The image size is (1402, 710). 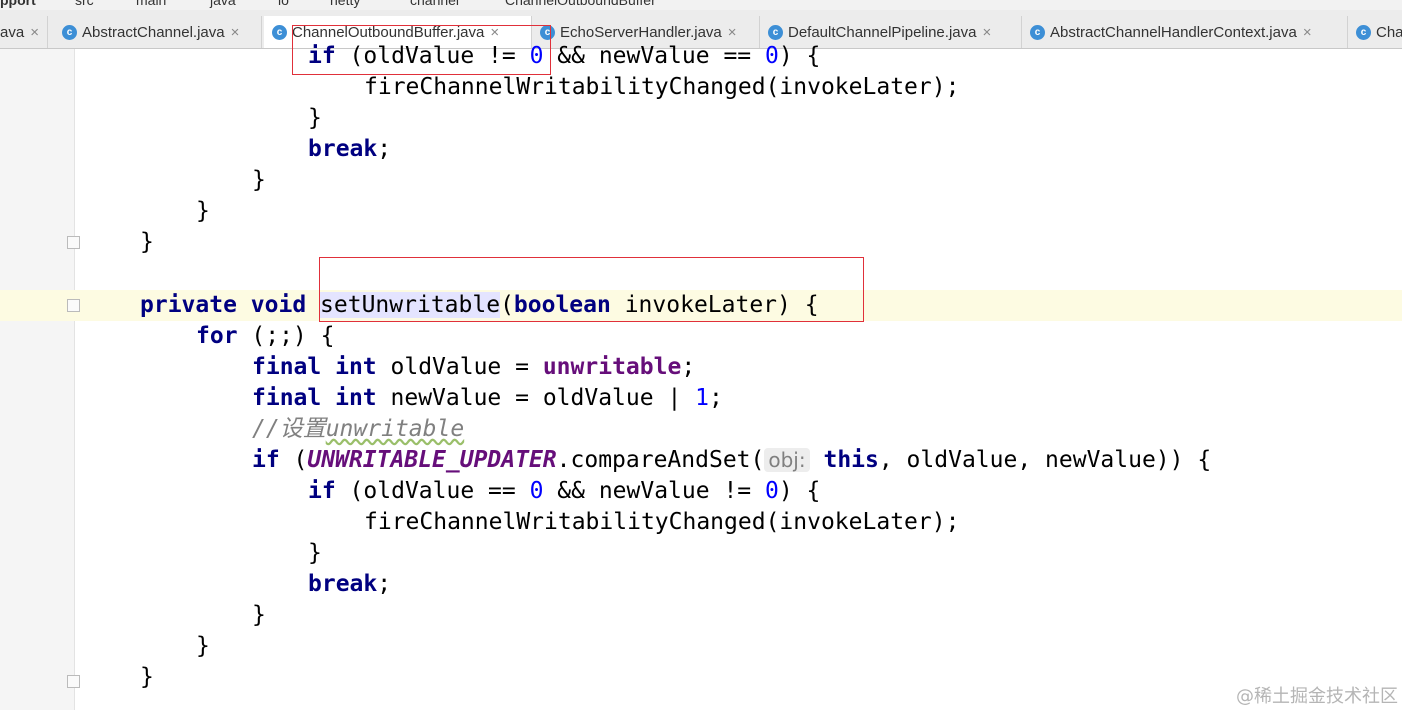 What do you see at coordinates (1173, 32) in the screenshot?
I see `tab-label: AbstractChannelHandlerContext.java` at bounding box center [1173, 32].